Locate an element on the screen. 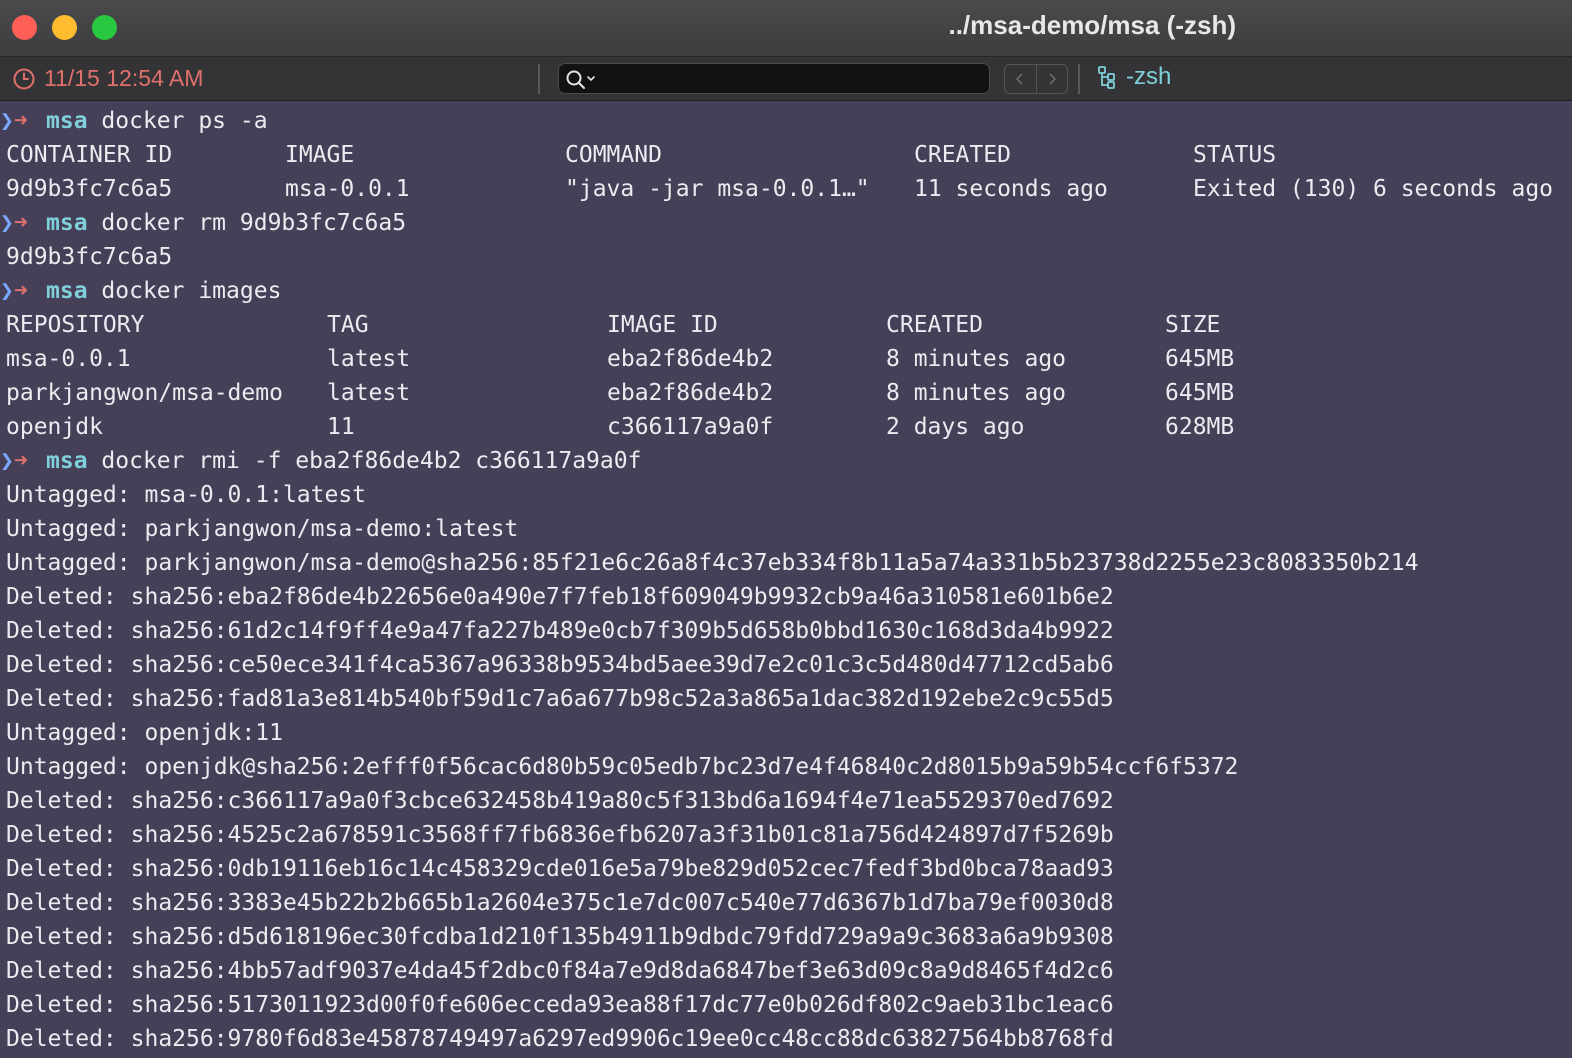  timestamp-badge: 11/15 12:54 AM is located at coordinates (107, 78).